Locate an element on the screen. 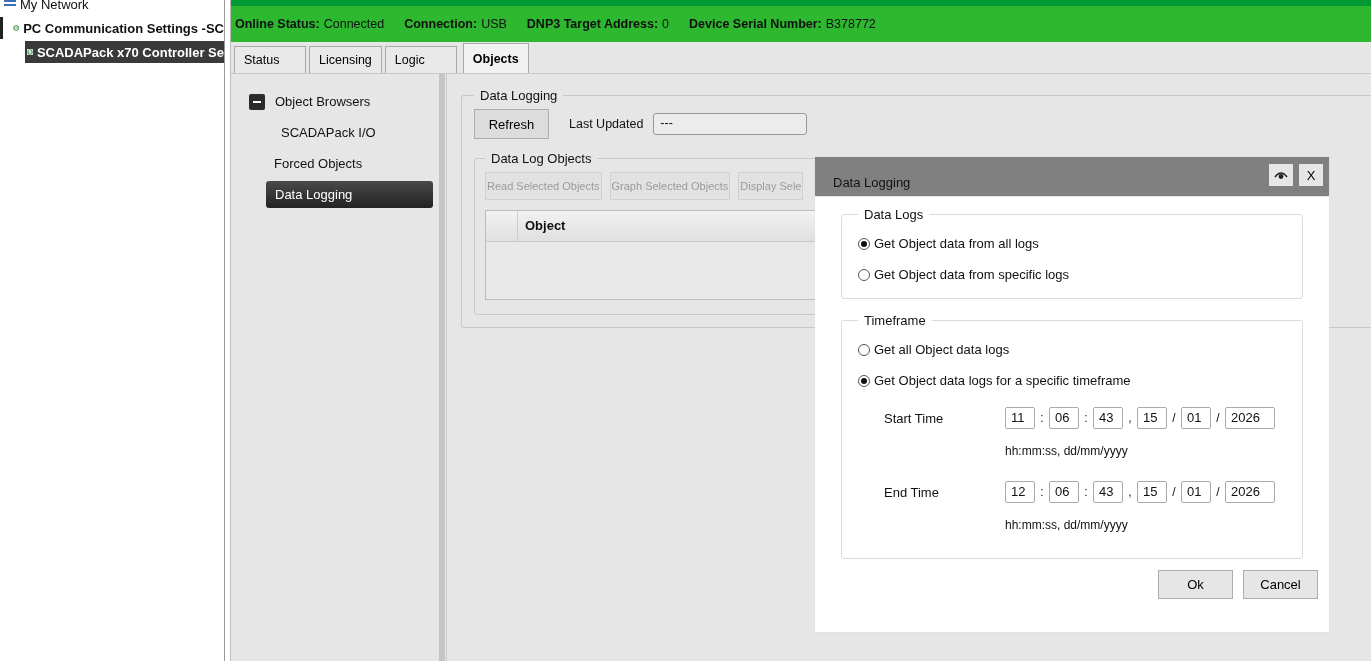  status-label: Online Status: is located at coordinates (277, 24).